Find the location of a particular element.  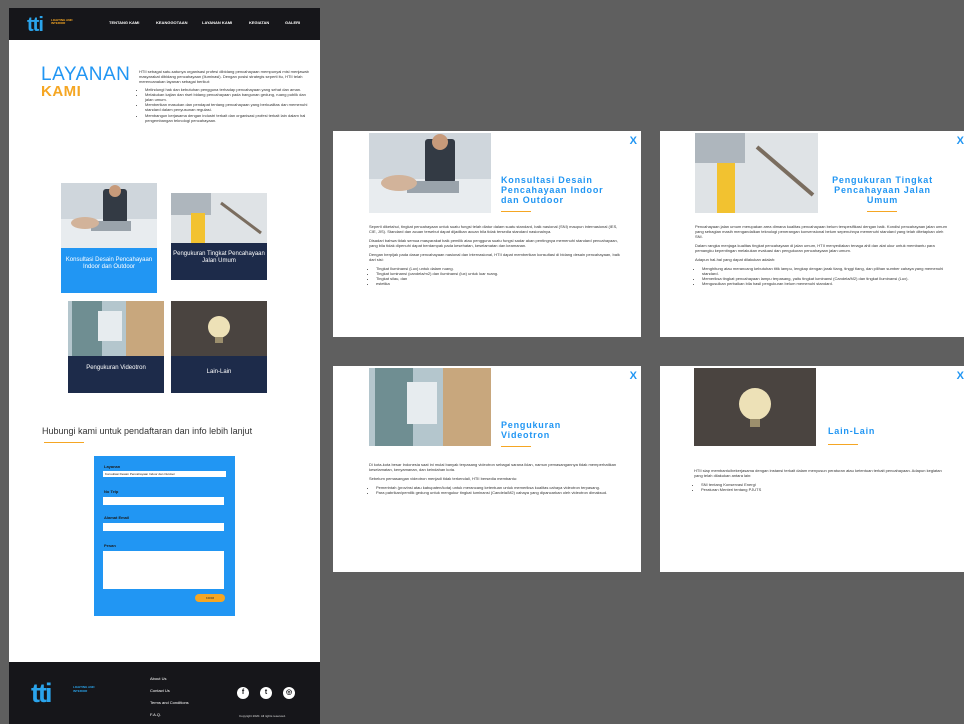

footer-logo: tti LIGHTING AND INTERIOR is located at coordinates (63, 693).